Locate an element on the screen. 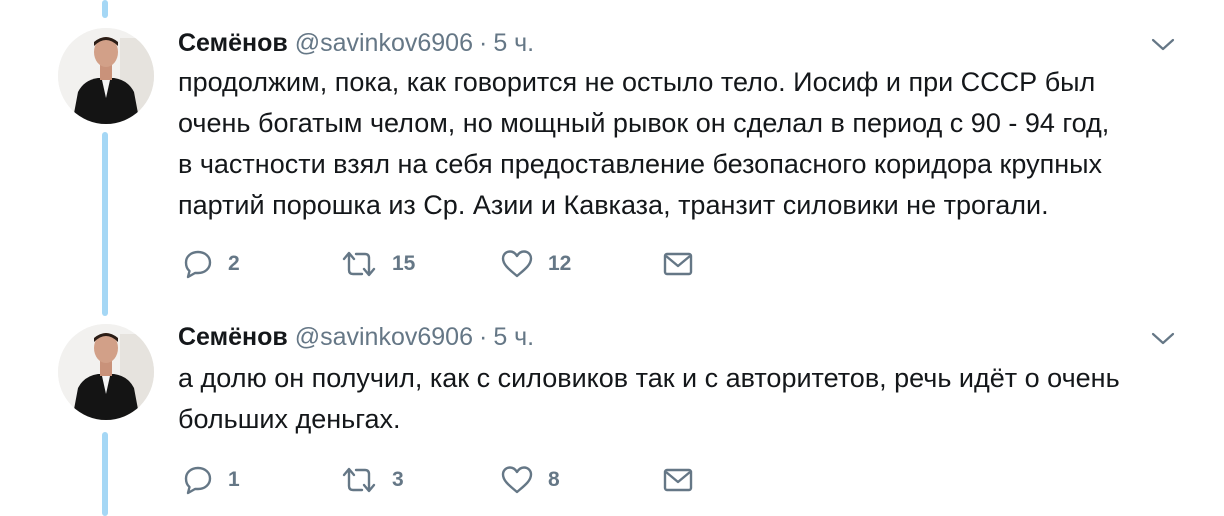 This screenshot has width=1224, height=516. reply-button: 2 is located at coordinates (211, 264).